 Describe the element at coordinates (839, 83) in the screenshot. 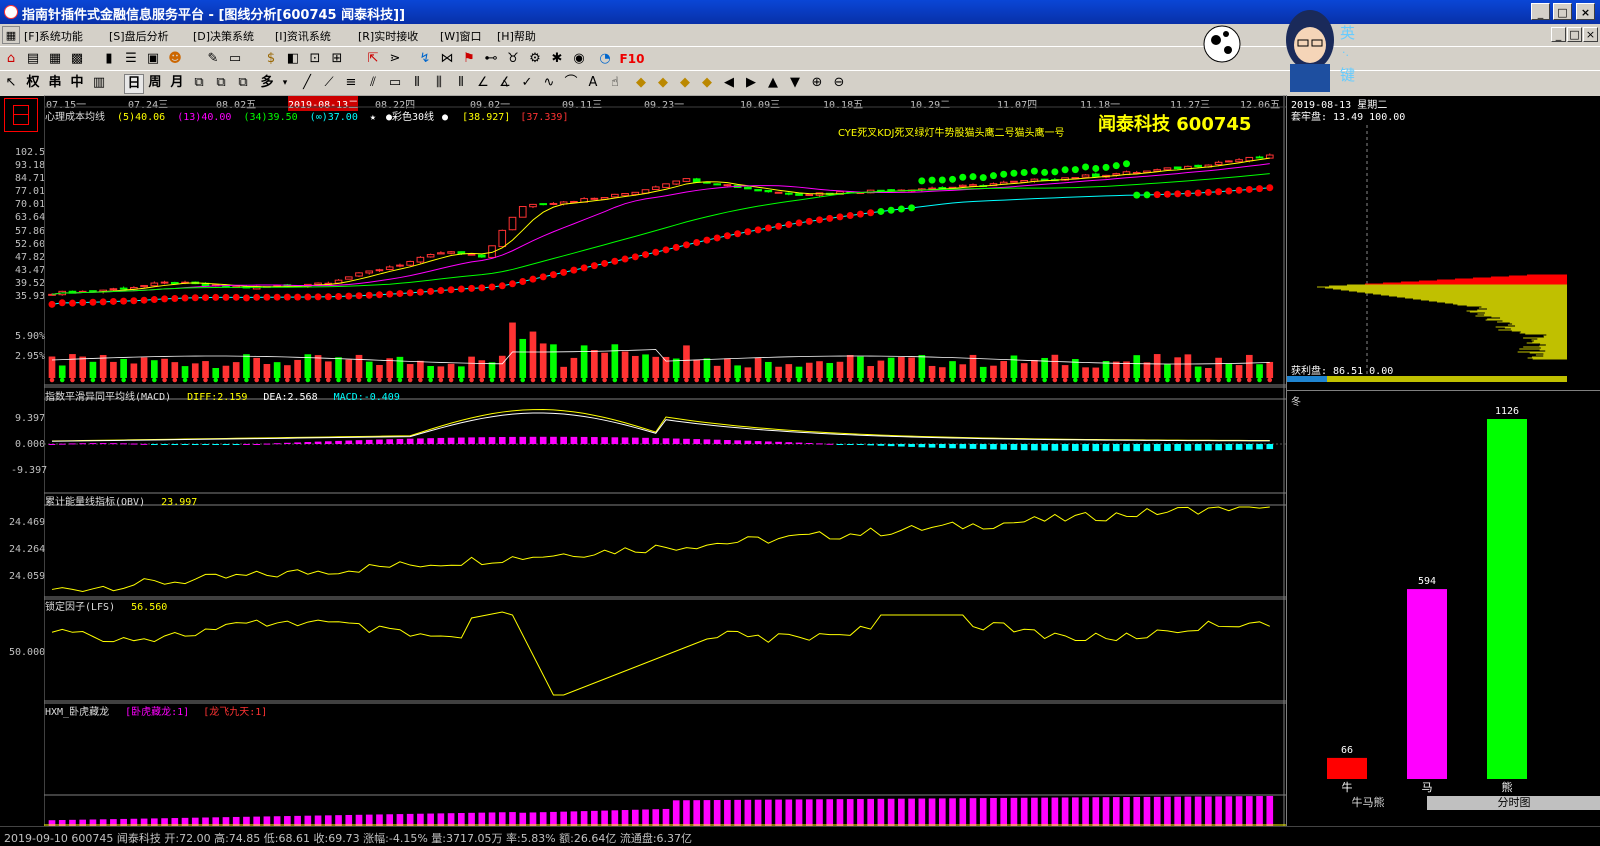

I see `zoom-out-icon: ⊖` at that location.